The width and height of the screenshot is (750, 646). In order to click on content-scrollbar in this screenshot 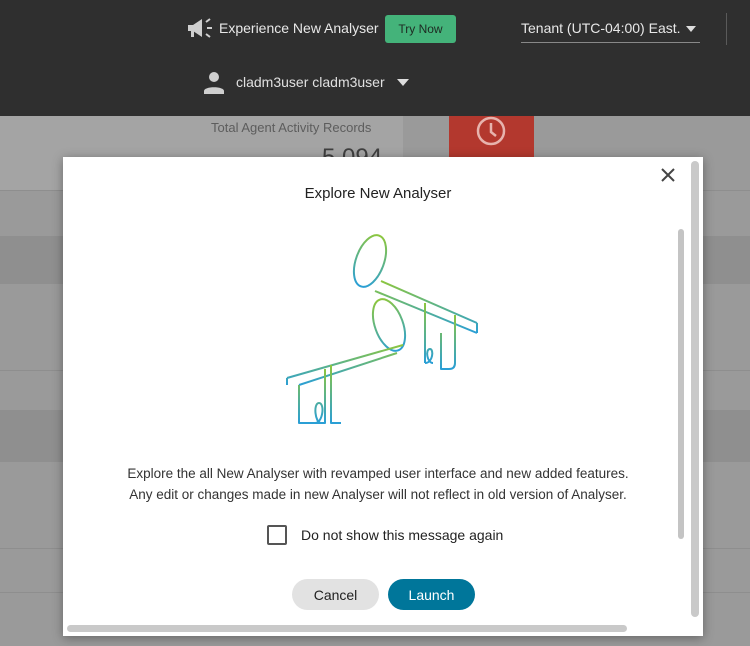, I will do `click(681, 388)`.